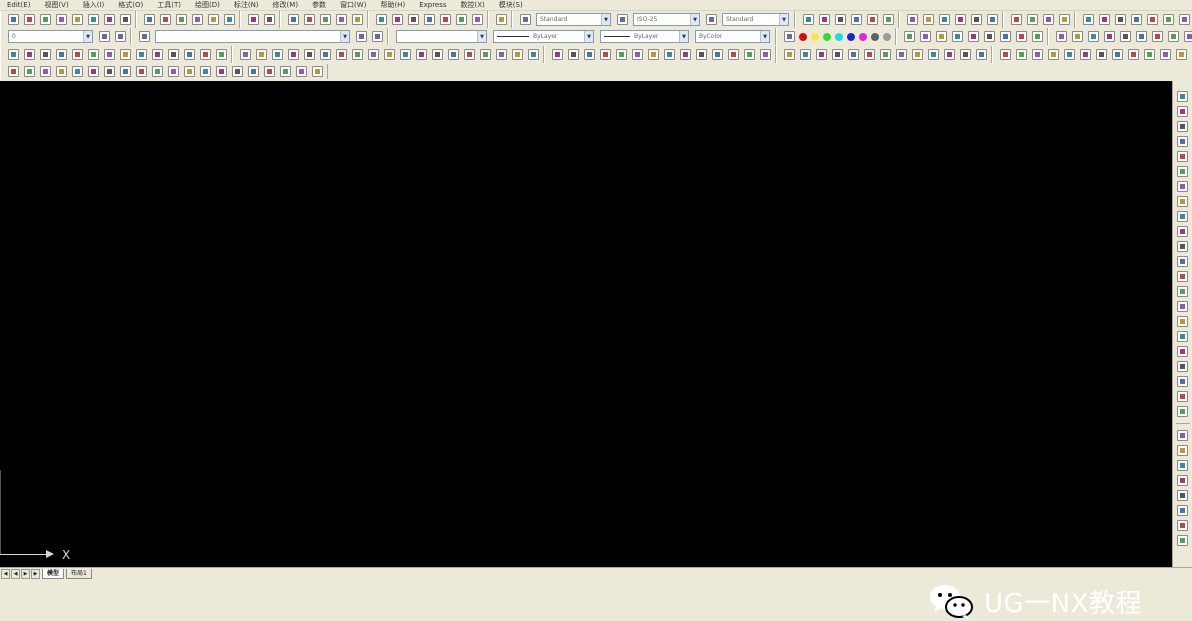 The width and height of the screenshot is (1192, 621). Describe the element at coordinates (373, 54) in the screenshot. I see `modify-tool-9-icon` at that location.